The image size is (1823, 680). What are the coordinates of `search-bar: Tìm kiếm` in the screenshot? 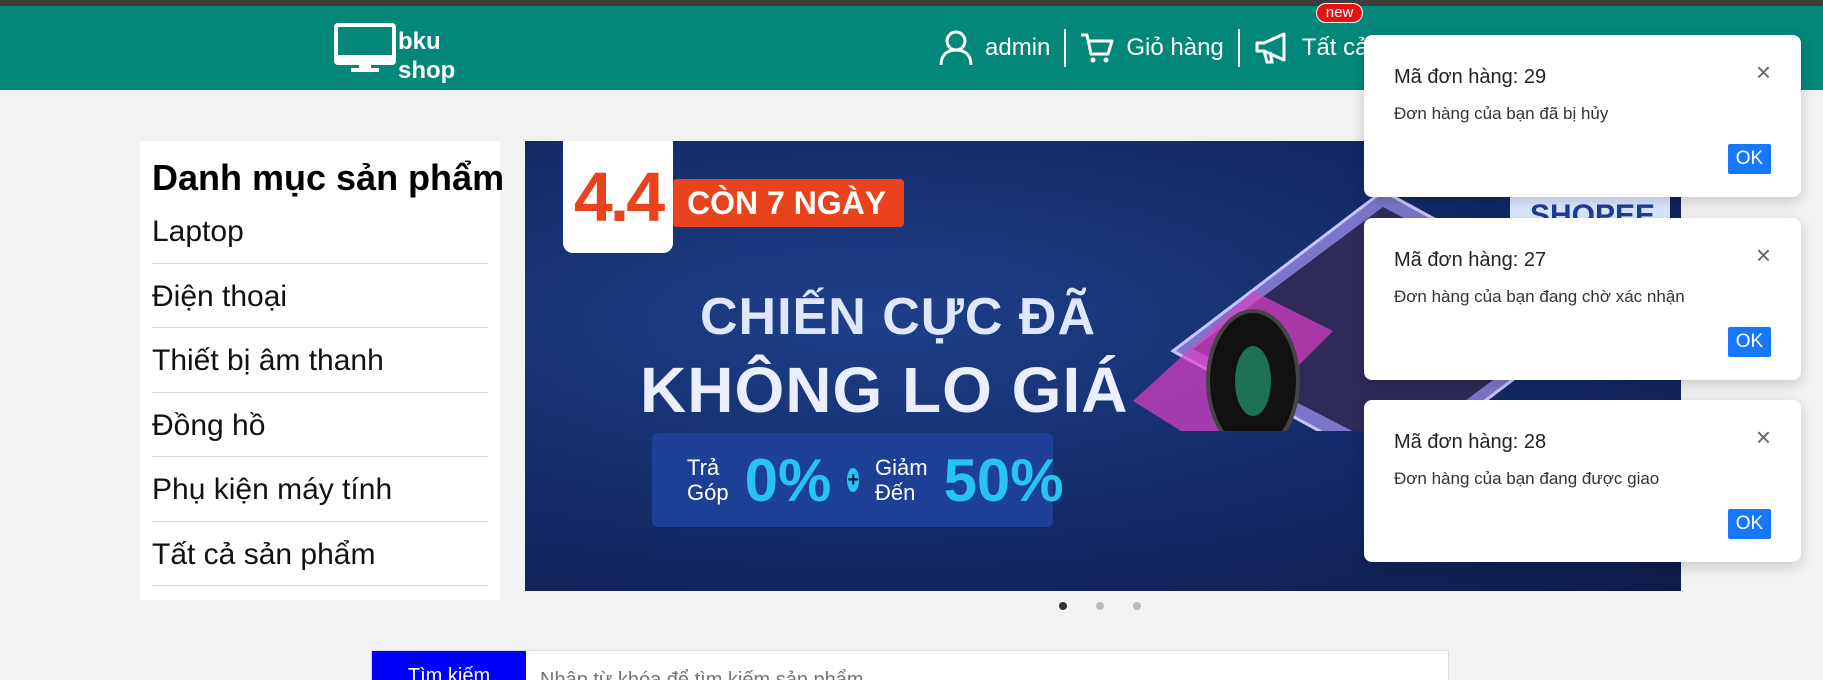 It's located at (910, 665).